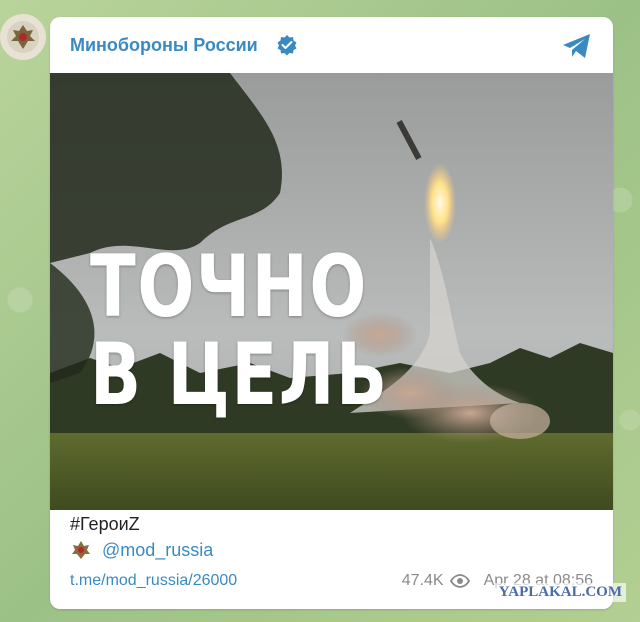 This screenshot has width=640, height=622. I want to click on author-row: @mod_russia, so click(141, 550).